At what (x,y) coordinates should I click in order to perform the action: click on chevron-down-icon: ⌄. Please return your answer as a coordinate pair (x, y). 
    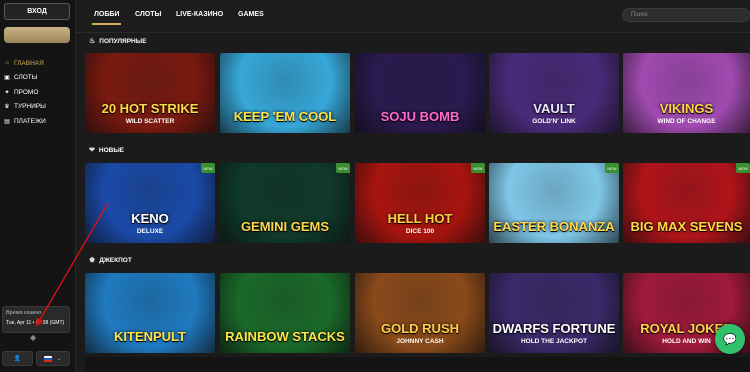
    Looking at the image, I should click on (59, 359).